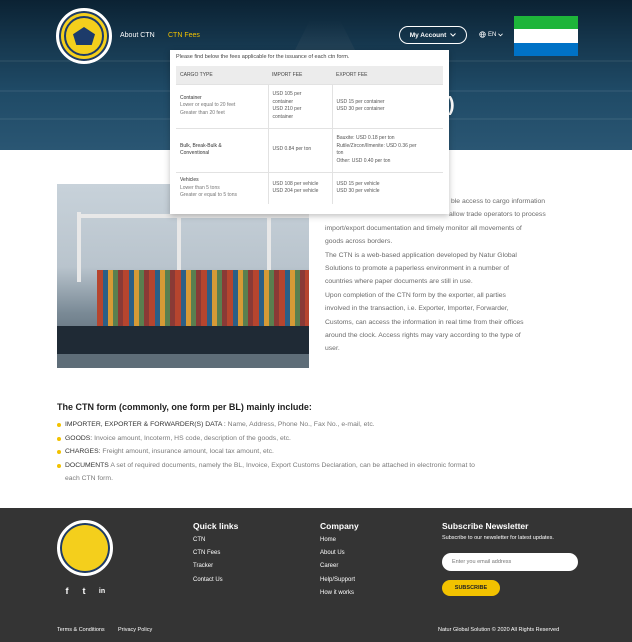 Image resolution: width=632 pixels, height=642 pixels. What do you see at coordinates (337, 553) in the screenshot?
I see `footer-link-about-us: About Us` at bounding box center [337, 553].